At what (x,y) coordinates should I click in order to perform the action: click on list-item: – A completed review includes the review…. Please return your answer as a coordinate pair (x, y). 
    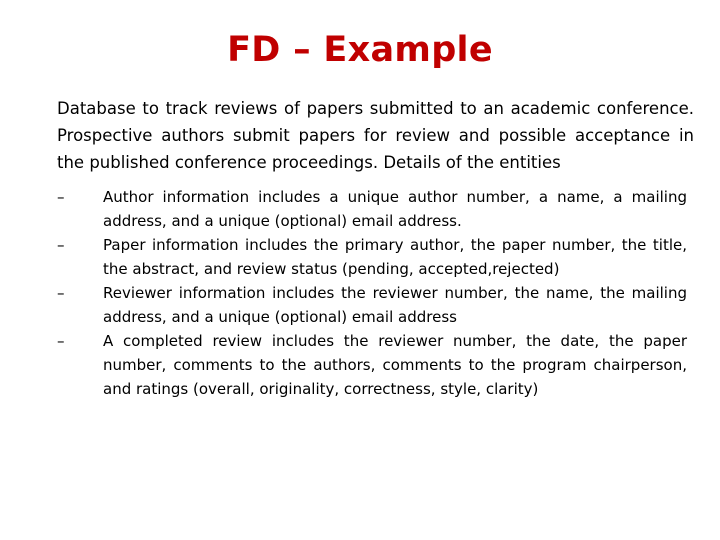
    Looking at the image, I should click on (372, 365).